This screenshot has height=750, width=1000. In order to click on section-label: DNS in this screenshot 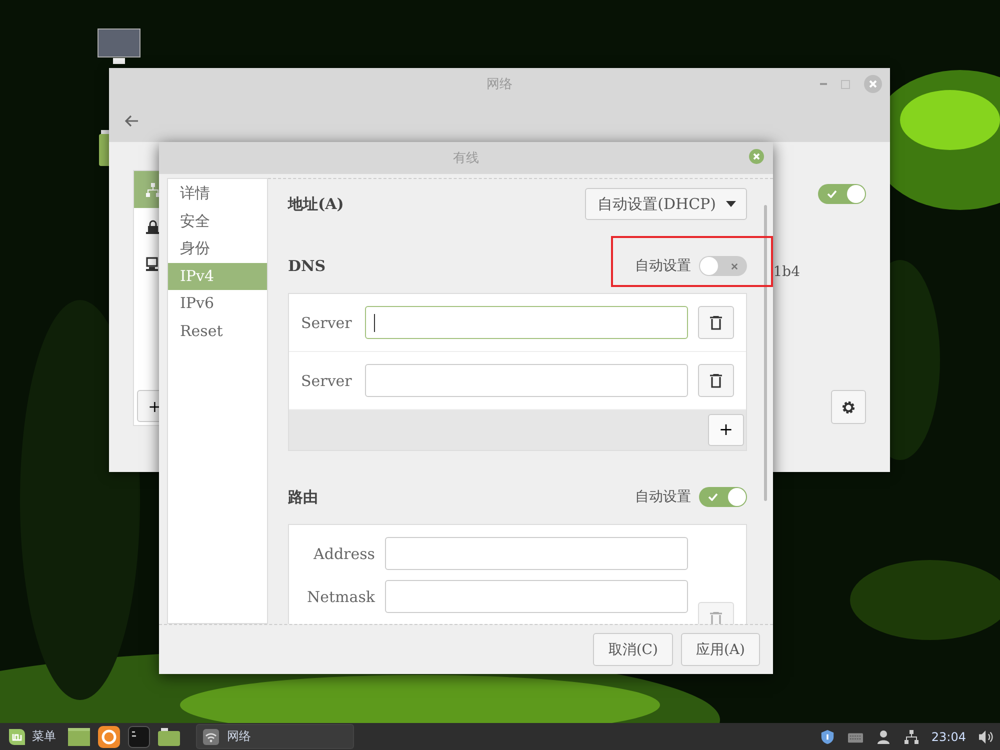, I will do `click(307, 266)`.